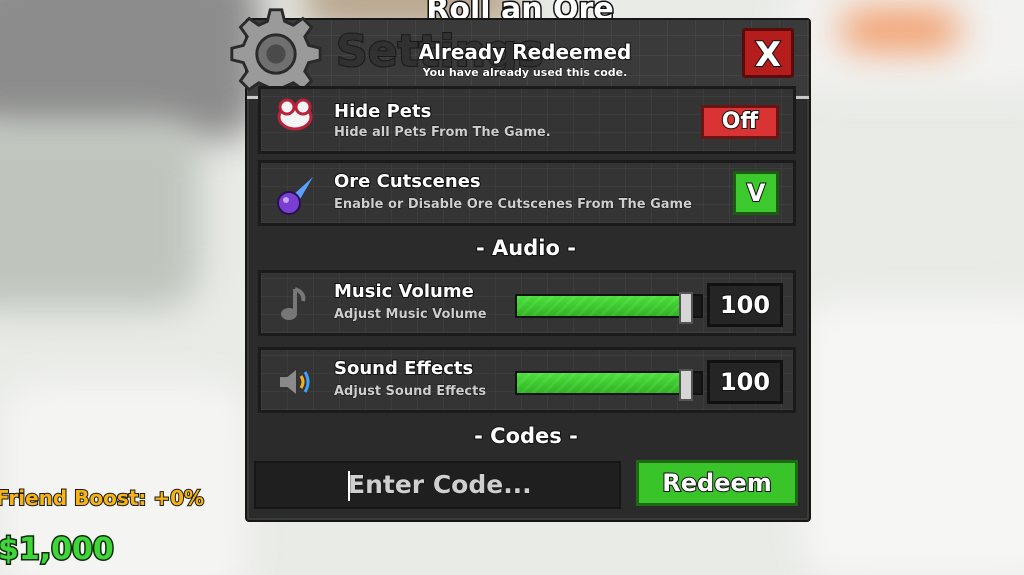 This screenshot has width=1024, height=575. What do you see at coordinates (717, 483) in the screenshot?
I see `redeem-button: Redeem` at bounding box center [717, 483].